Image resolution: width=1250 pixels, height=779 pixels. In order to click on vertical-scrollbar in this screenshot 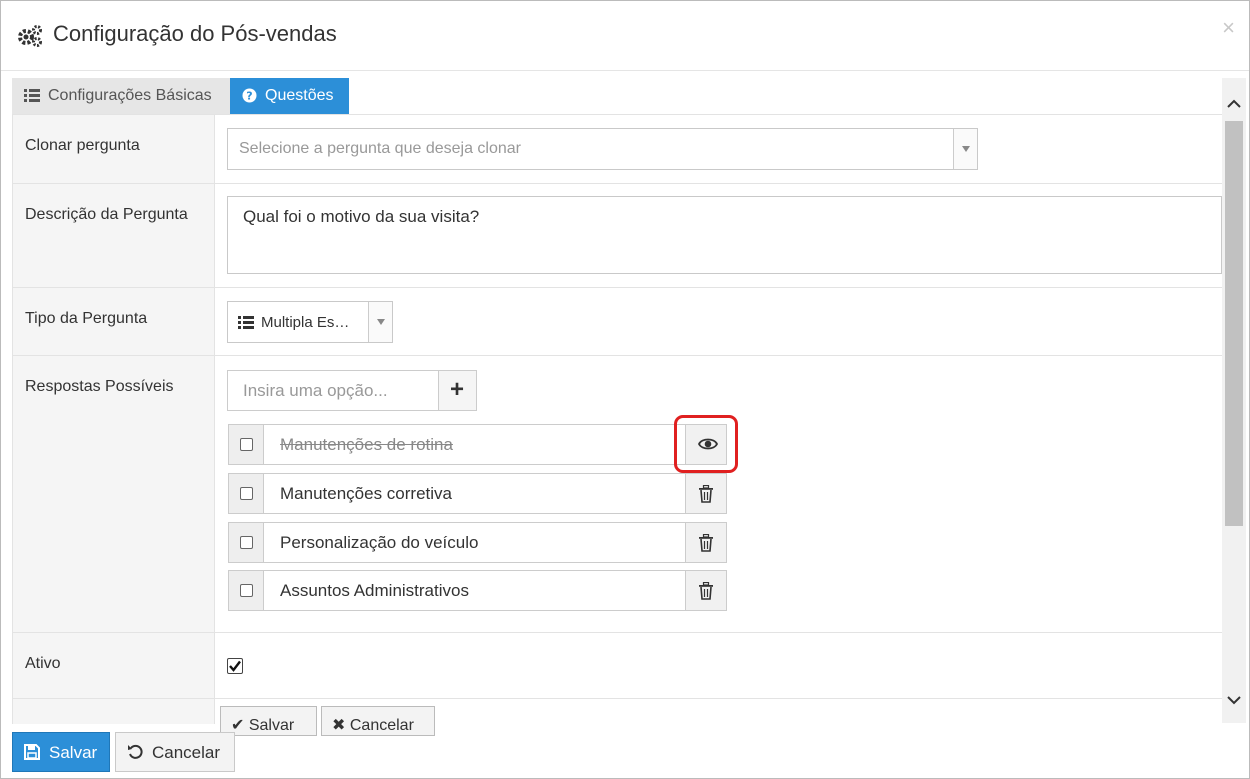, I will do `click(1234, 400)`.